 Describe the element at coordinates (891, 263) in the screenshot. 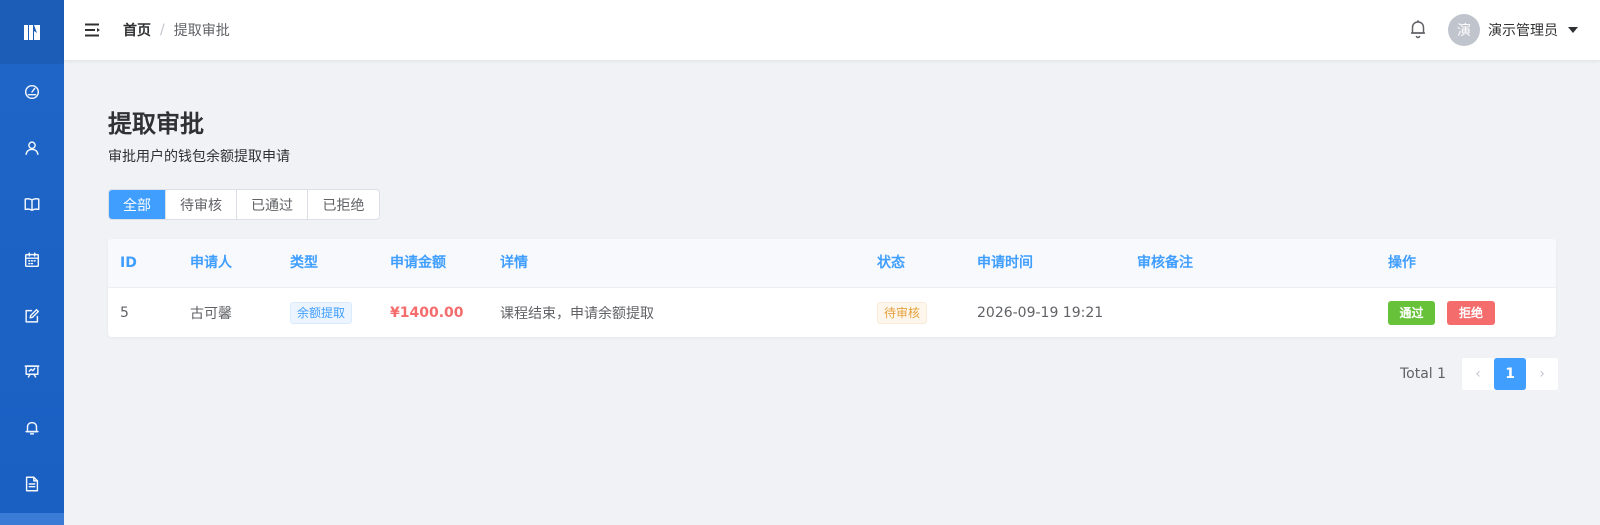

I see `column-header-status: 状态` at that location.